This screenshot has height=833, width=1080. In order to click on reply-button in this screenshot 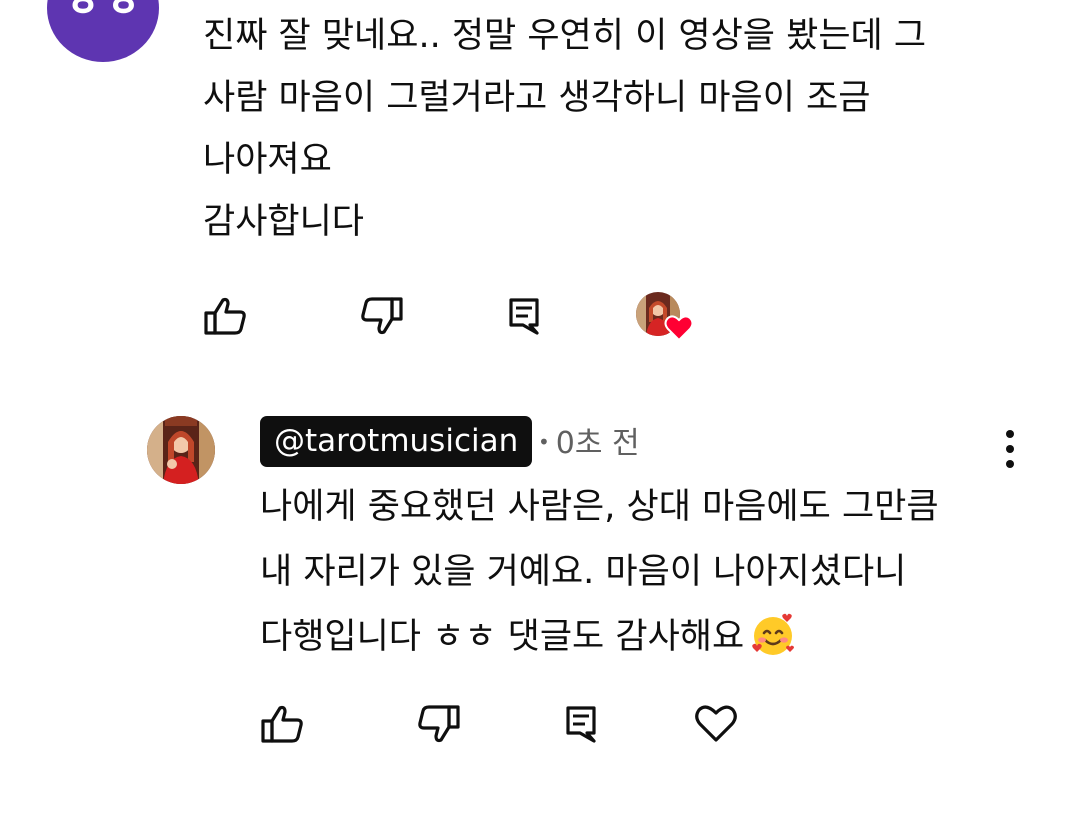, I will do `click(524, 316)`.